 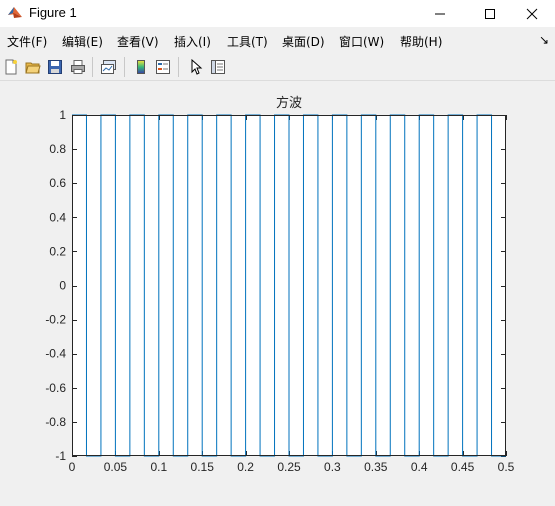 What do you see at coordinates (53, 12) in the screenshot?
I see `window-title: Figure 1` at bounding box center [53, 12].